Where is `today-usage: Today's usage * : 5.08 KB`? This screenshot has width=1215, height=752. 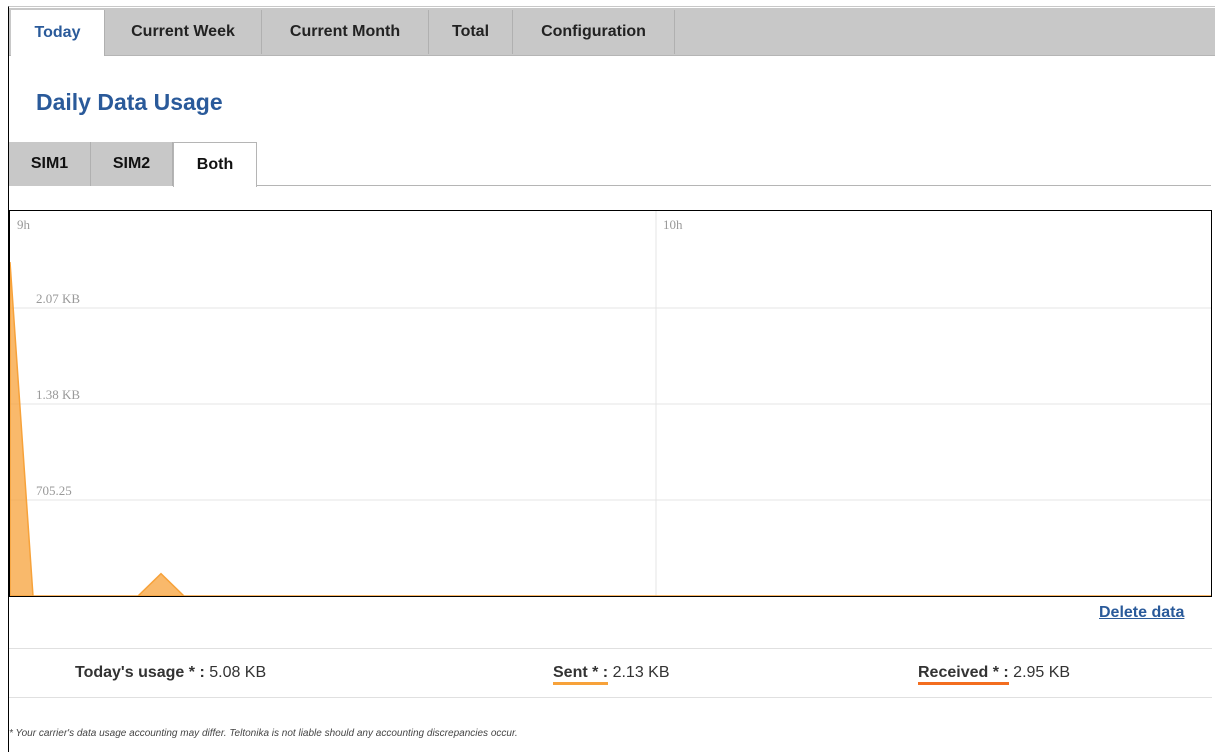
today-usage: Today's usage * : 5.08 KB is located at coordinates (170, 673).